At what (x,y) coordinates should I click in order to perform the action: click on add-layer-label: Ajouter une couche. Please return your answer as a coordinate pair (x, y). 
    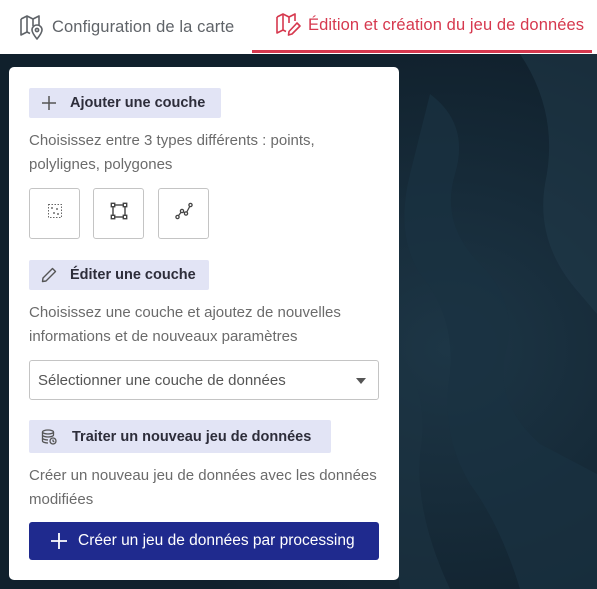
    Looking at the image, I should click on (138, 103).